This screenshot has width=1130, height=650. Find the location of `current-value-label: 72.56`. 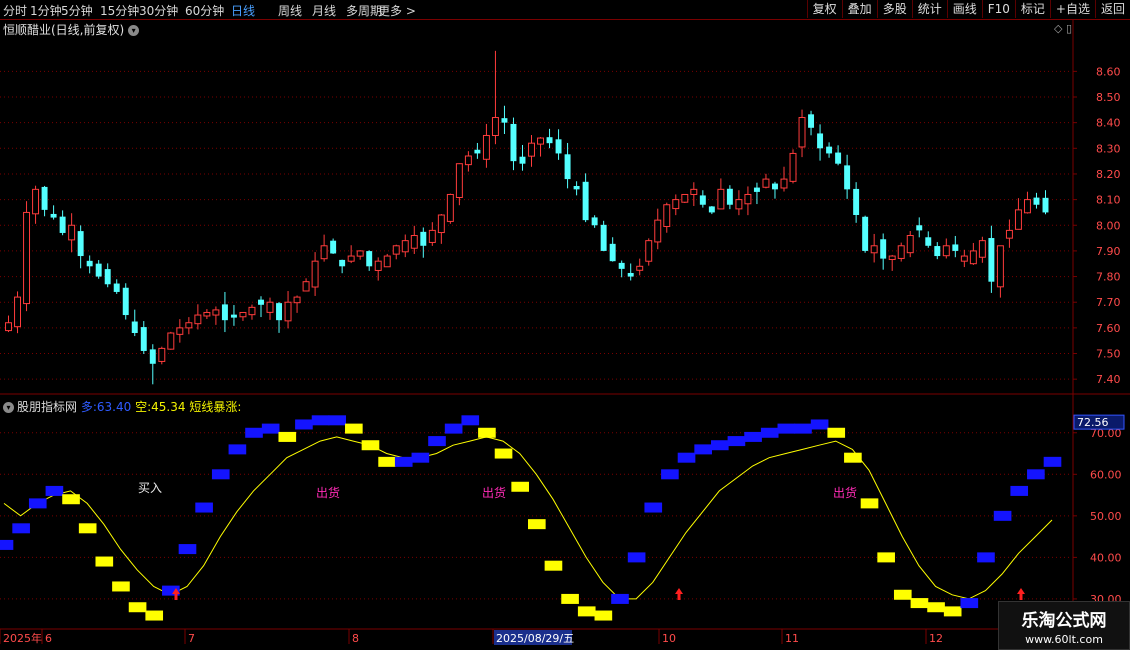

current-value-label: 72.56 is located at coordinates (1093, 422).